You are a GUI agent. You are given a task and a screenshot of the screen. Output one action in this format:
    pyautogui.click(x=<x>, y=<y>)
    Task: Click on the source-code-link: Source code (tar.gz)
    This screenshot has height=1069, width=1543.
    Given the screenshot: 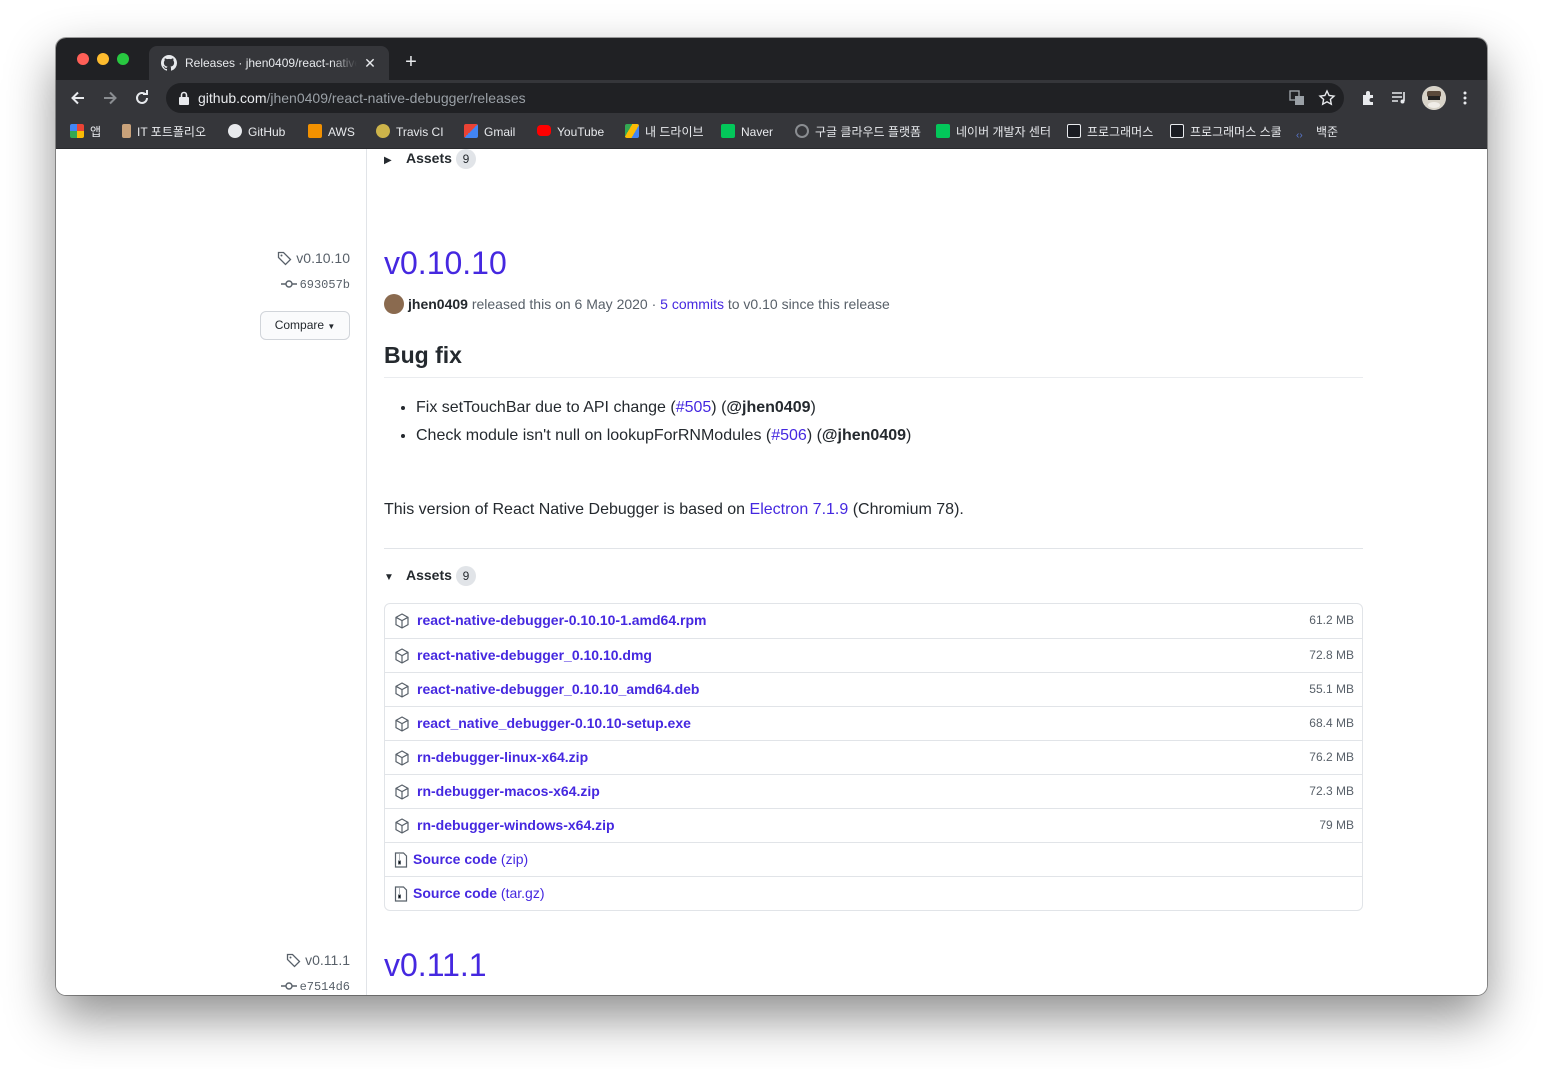 What is the action you would take?
    pyautogui.click(x=479, y=893)
    